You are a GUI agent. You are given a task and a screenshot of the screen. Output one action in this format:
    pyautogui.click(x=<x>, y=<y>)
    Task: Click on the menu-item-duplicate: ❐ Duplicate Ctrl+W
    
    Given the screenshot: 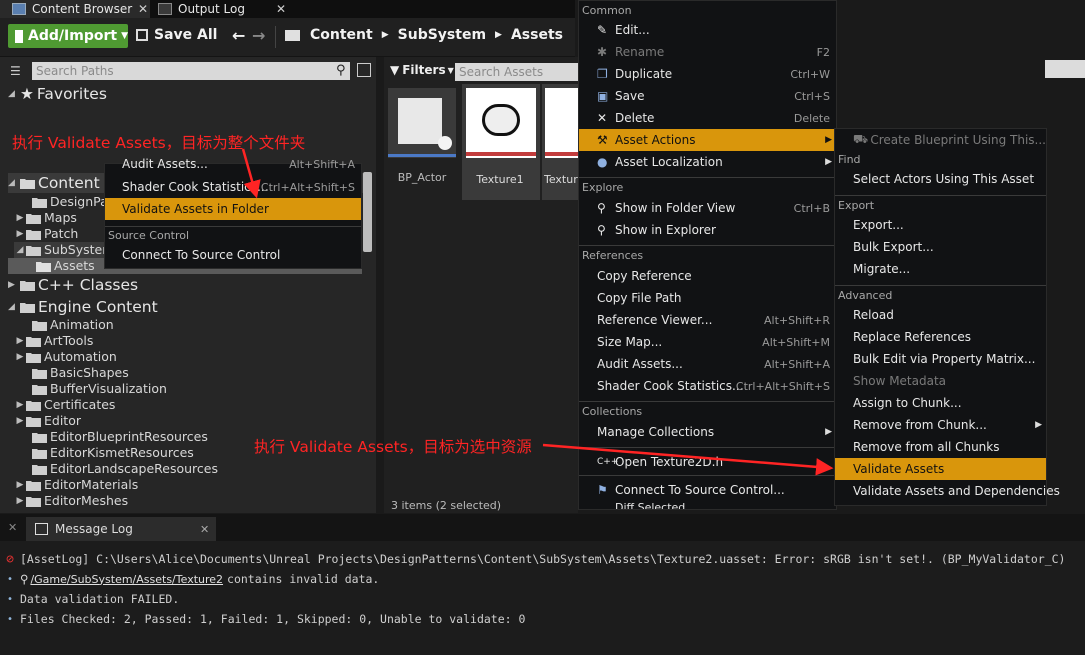 What is the action you would take?
    pyautogui.click(x=707, y=74)
    